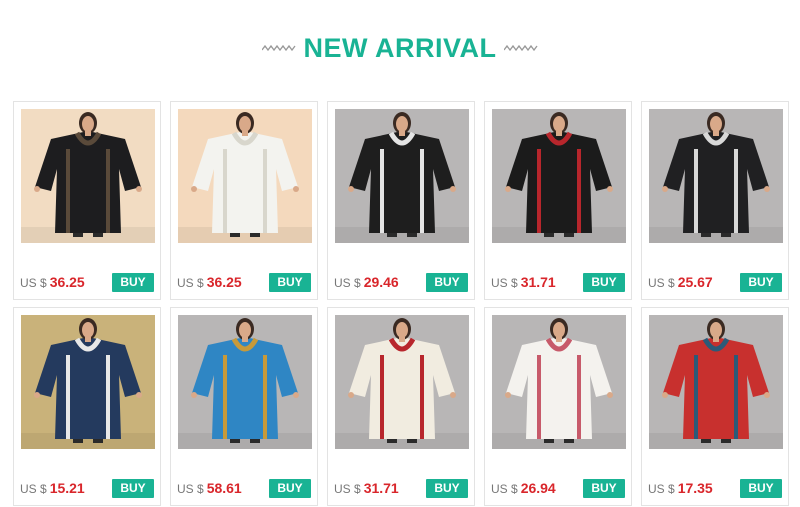  What do you see at coordinates (558, 488) in the screenshot?
I see `price-row: US $ 26.94 BUY` at bounding box center [558, 488].